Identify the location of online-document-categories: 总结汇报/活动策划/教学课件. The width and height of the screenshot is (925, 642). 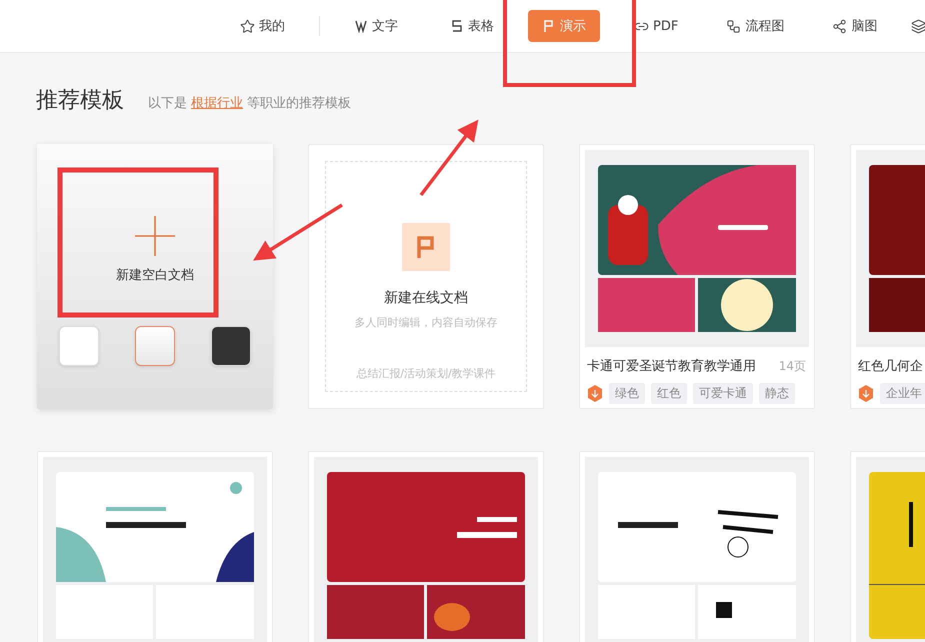
(426, 373).